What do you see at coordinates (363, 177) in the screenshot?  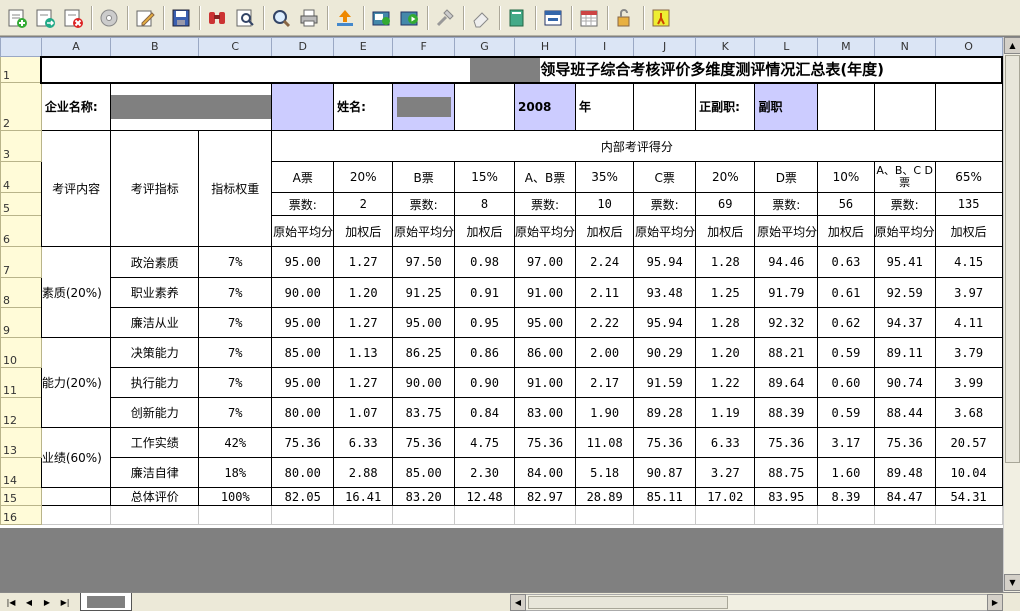 I see `vote-group-weight: 20%` at bounding box center [363, 177].